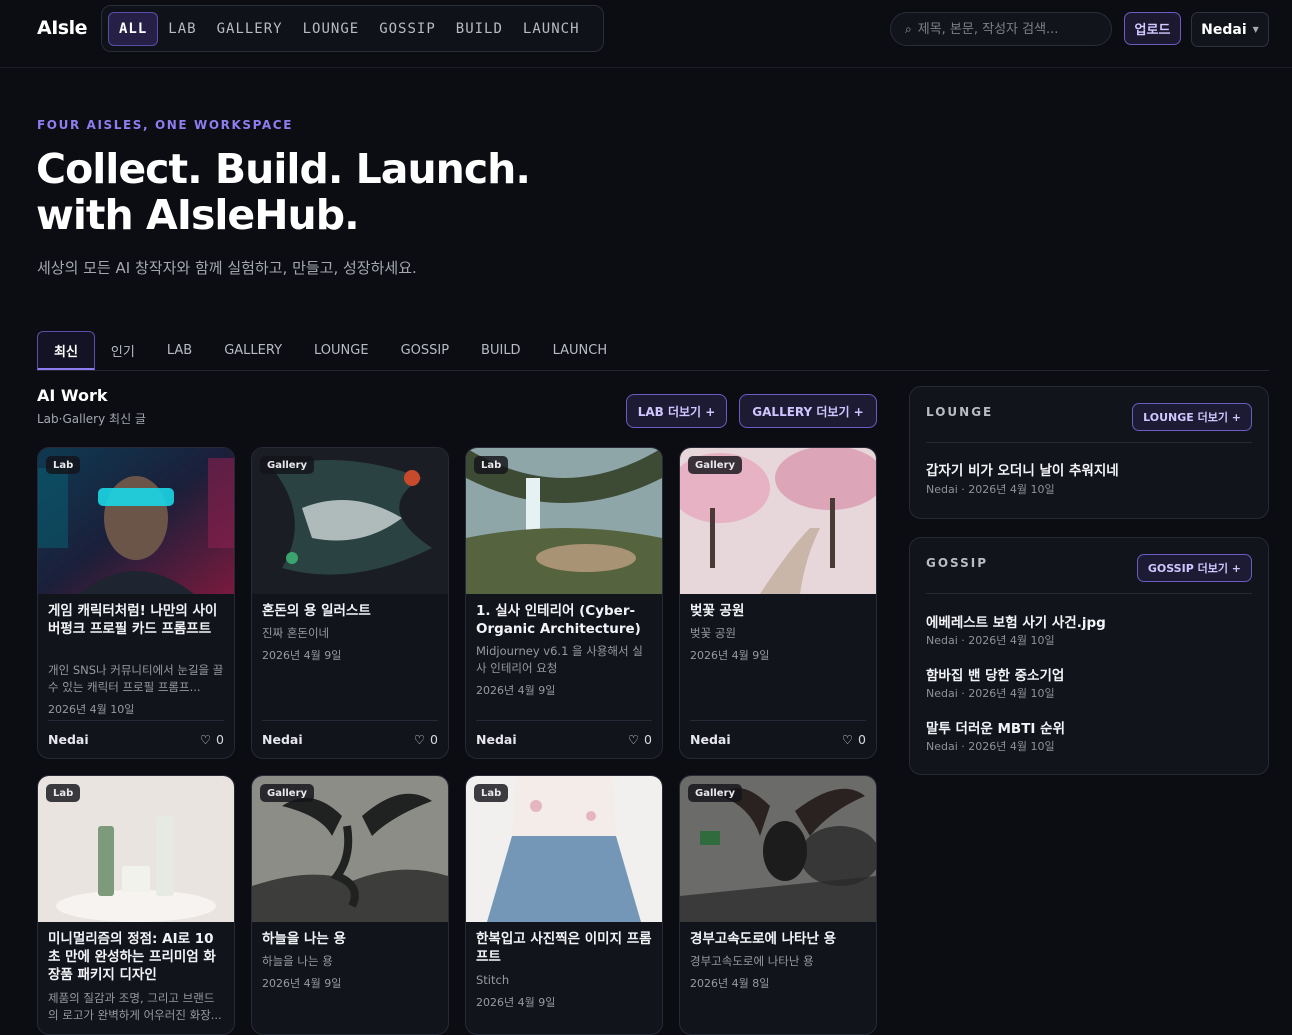 The image size is (1292, 1035). What do you see at coordinates (227, 268) in the screenshot?
I see `hero-subtitle: 세상의 모든 AI 창작자와 함께 실험하고, 만들고, 성장하세요.` at bounding box center [227, 268].